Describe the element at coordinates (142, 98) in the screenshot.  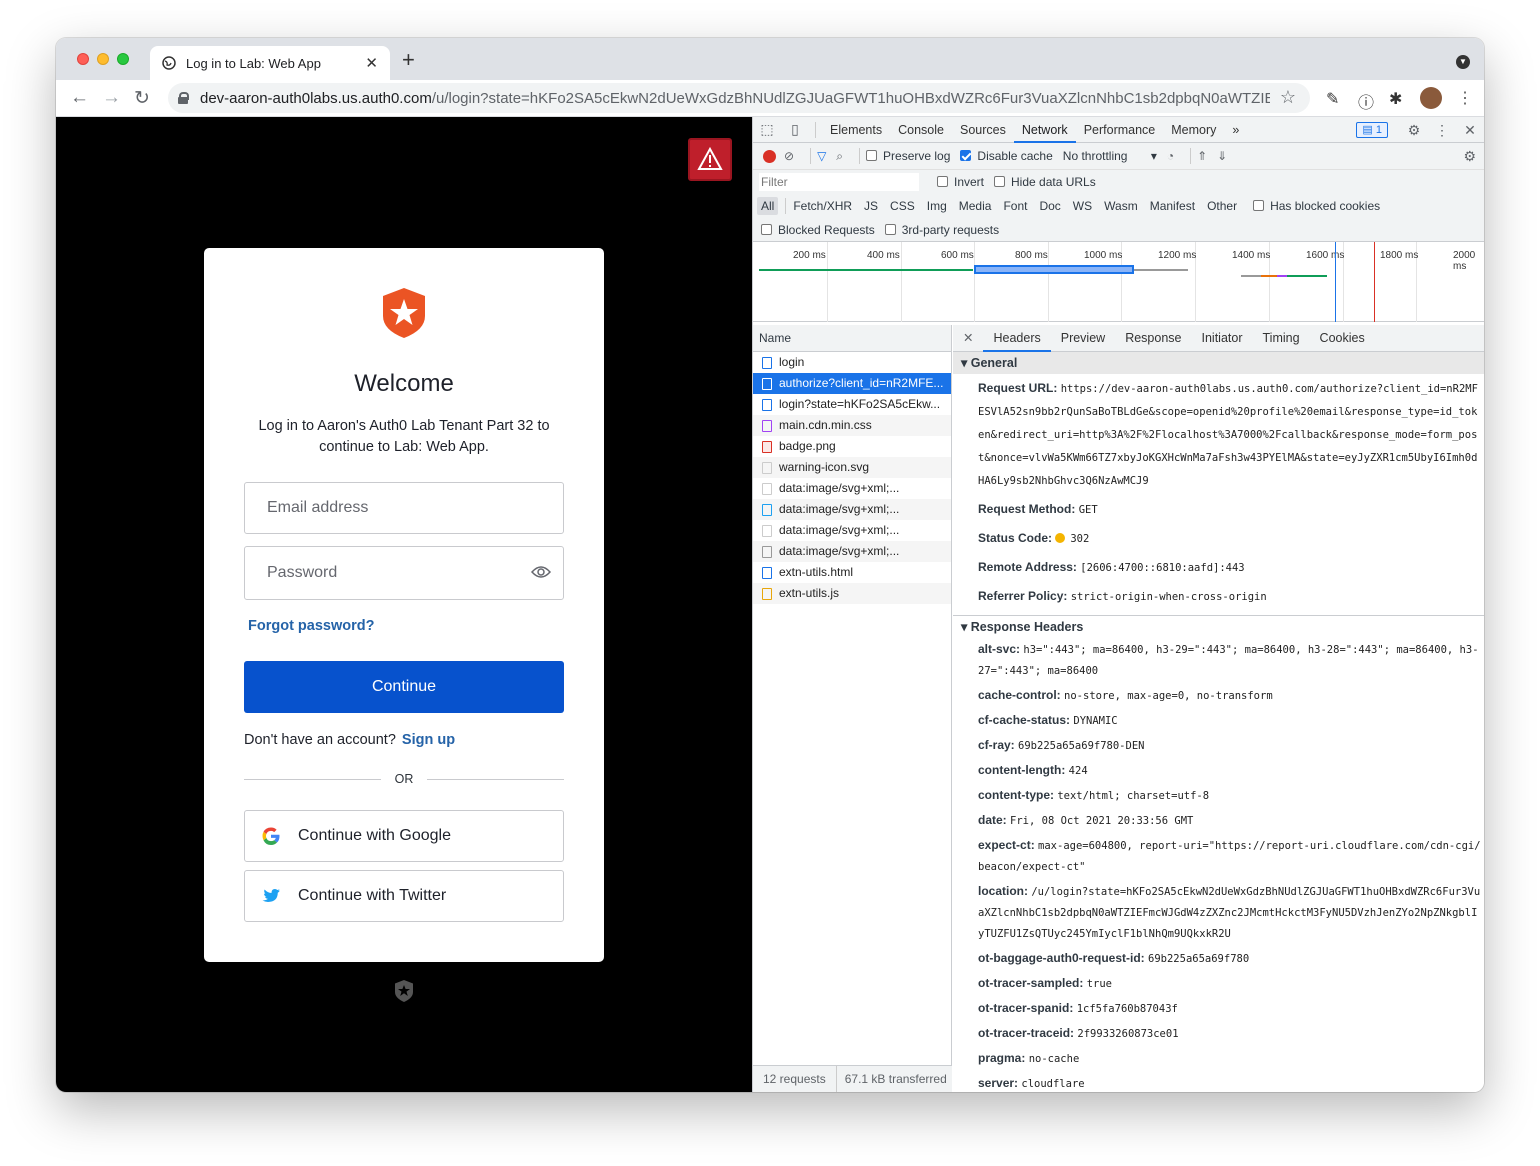
I see `reload-icon: ↻` at that location.